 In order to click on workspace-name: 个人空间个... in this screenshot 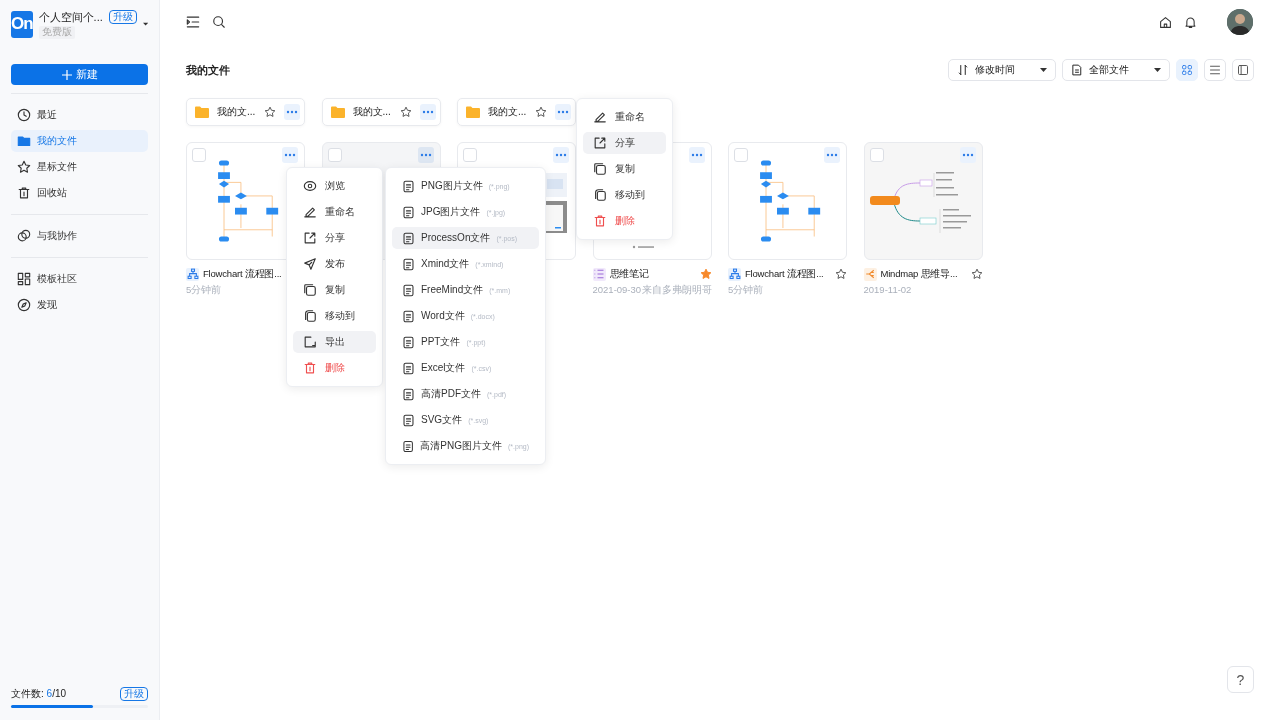, I will do `click(70, 17)`.